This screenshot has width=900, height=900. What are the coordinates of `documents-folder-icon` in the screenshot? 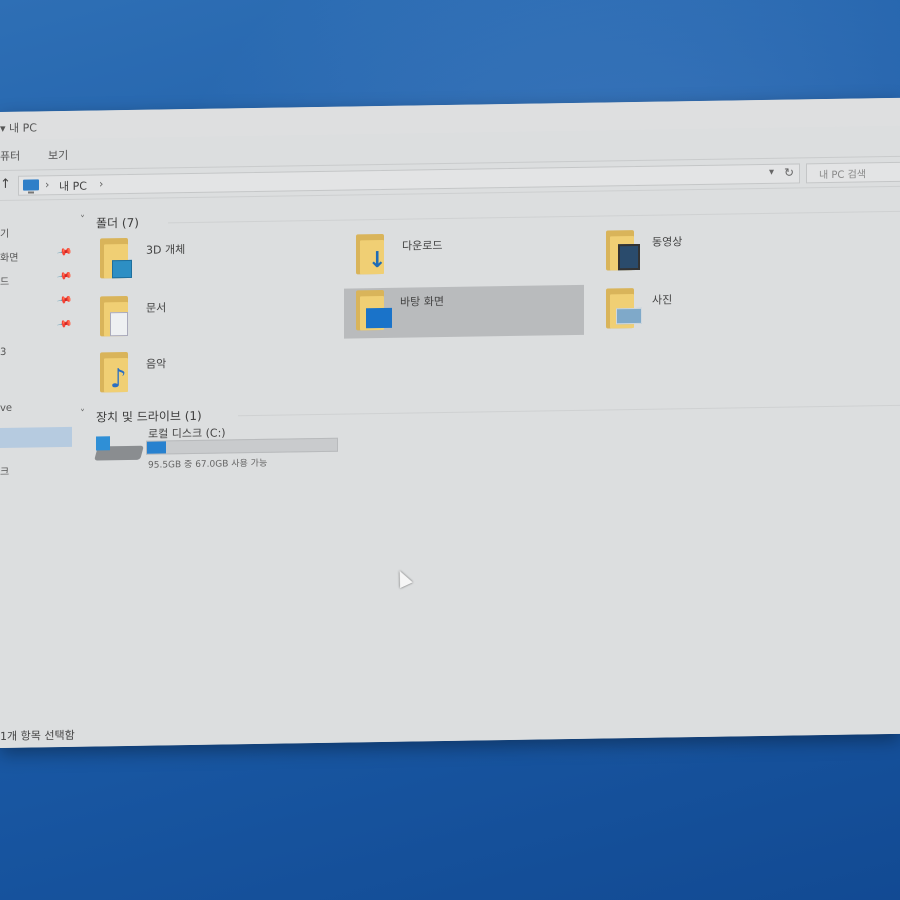 It's located at (114, 316).